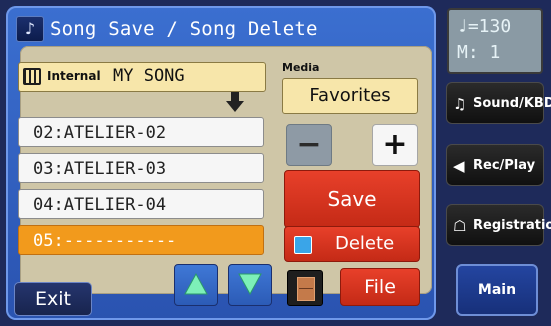  Describe the element at coordinates (459, 166) in the screenshot. I see `speaker-icon: ◀` at that location.